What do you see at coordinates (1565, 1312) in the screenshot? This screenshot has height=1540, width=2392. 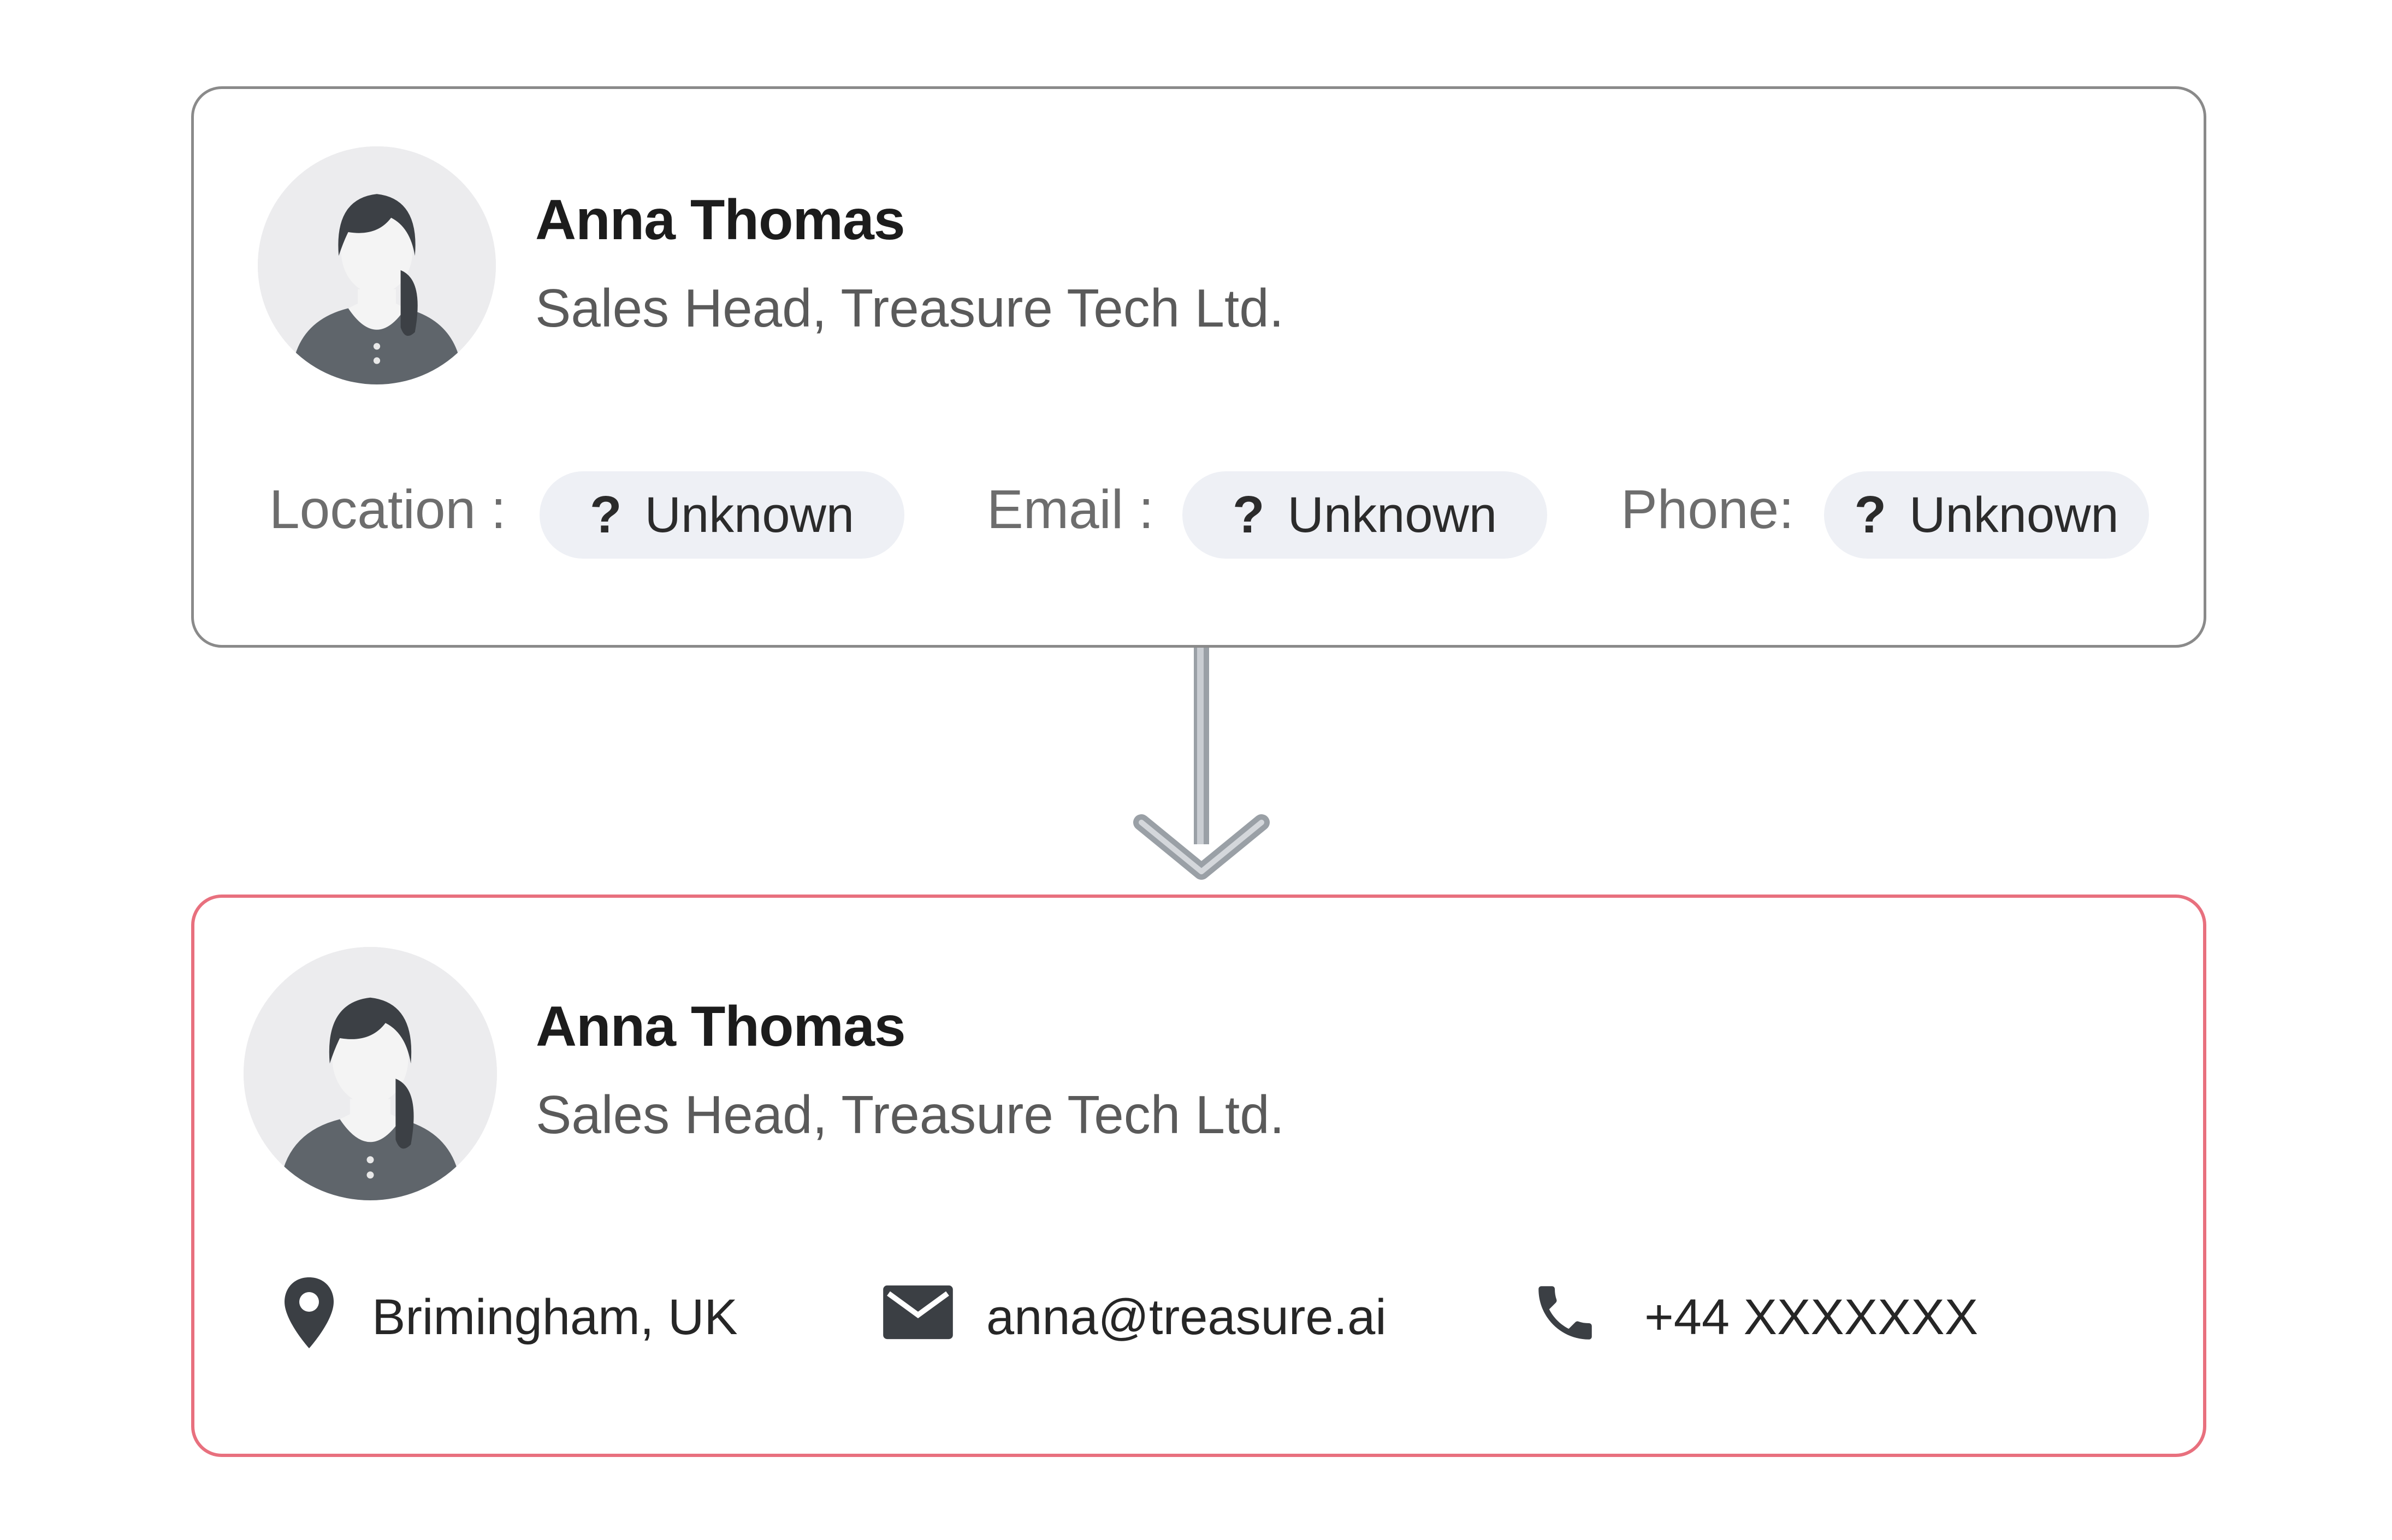 I see `phone-icon` at bounding box center [1565, 1312].